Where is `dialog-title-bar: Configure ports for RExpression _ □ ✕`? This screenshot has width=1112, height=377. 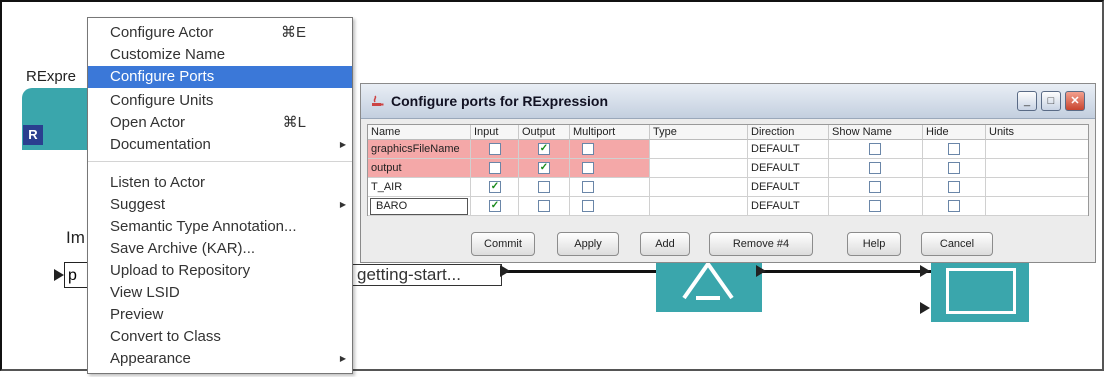
dialog-title-bar: Configure ports for RExpression _ □ ✕ is located at coordinates (728, 101).